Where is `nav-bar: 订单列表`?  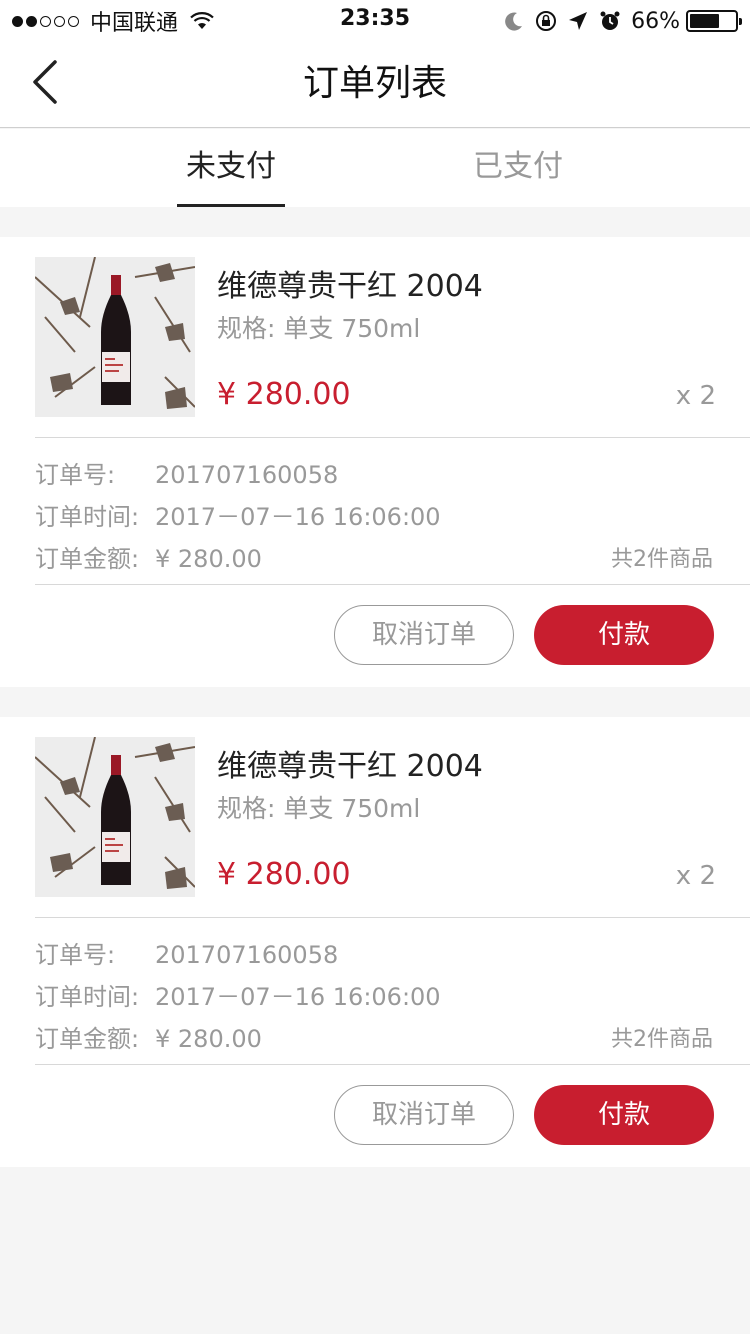 nav-bar: 订单列表 is located at coordinates (375, 84).